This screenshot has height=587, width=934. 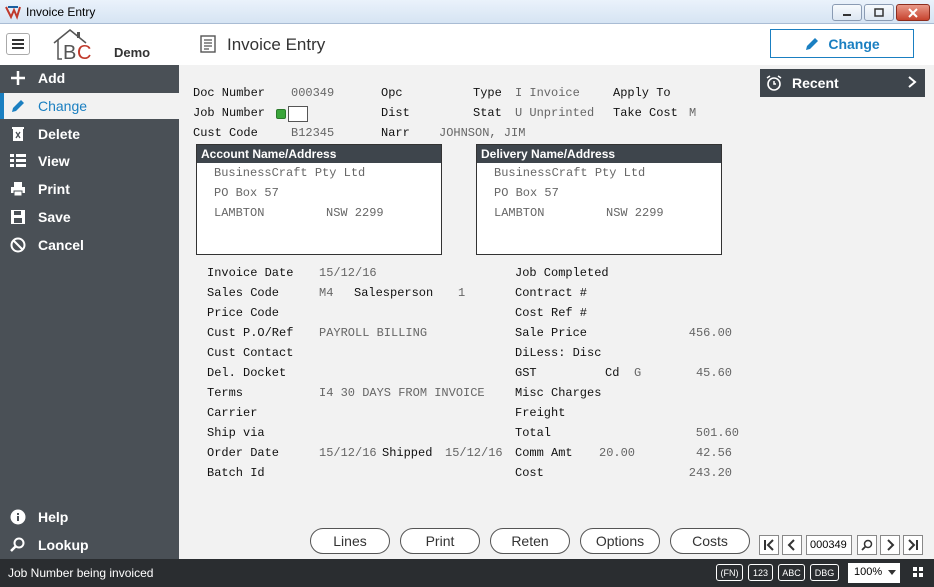 I want to click on terms-value: I4 30 DAYS FROM INVOICE, so click(x=402, y=393).